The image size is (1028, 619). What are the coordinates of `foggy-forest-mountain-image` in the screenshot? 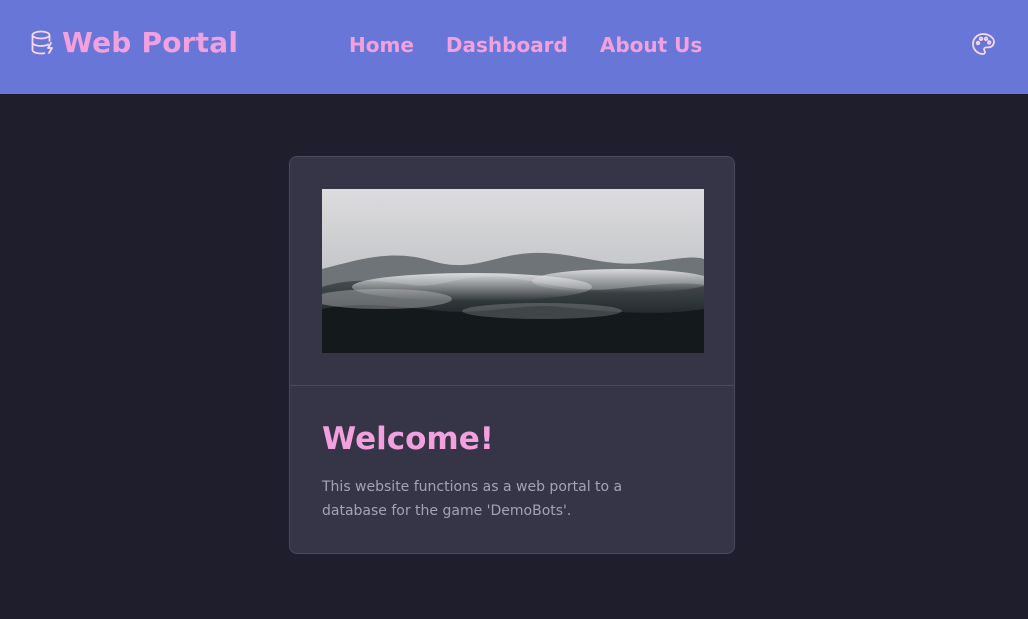 It's located at (513, 271).